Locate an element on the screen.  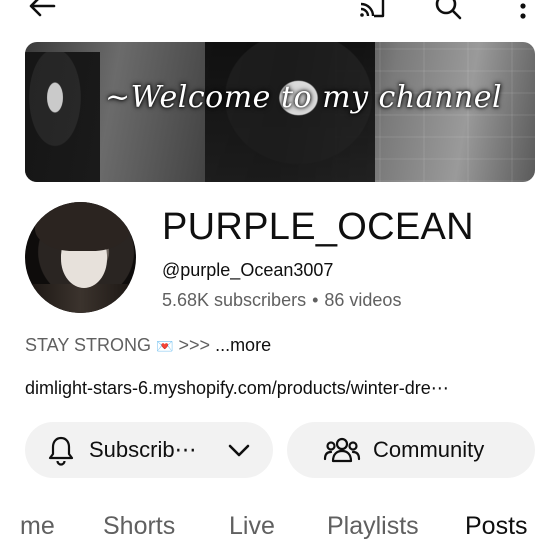
more-options-button is located at coordinates (523, 13).